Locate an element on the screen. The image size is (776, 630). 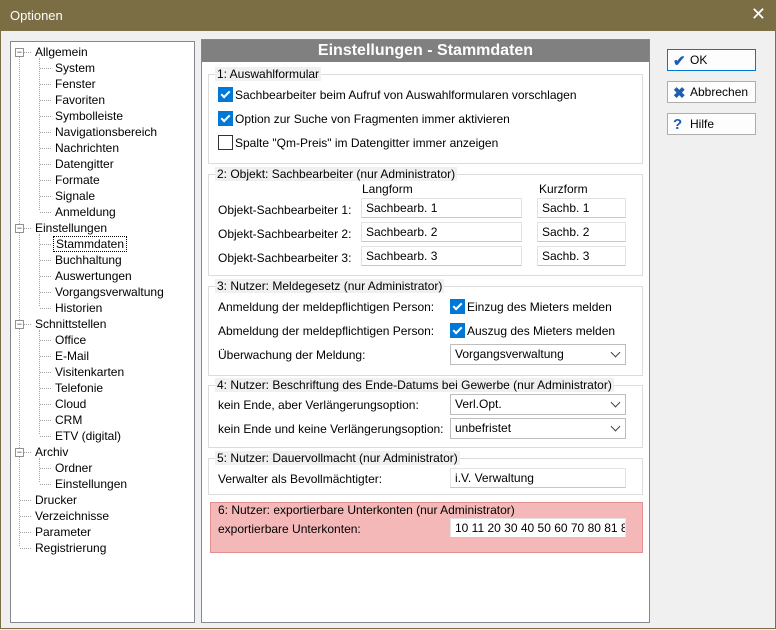
cancel-button: ✖ Abbrechen is located at coordinates (711, 92).